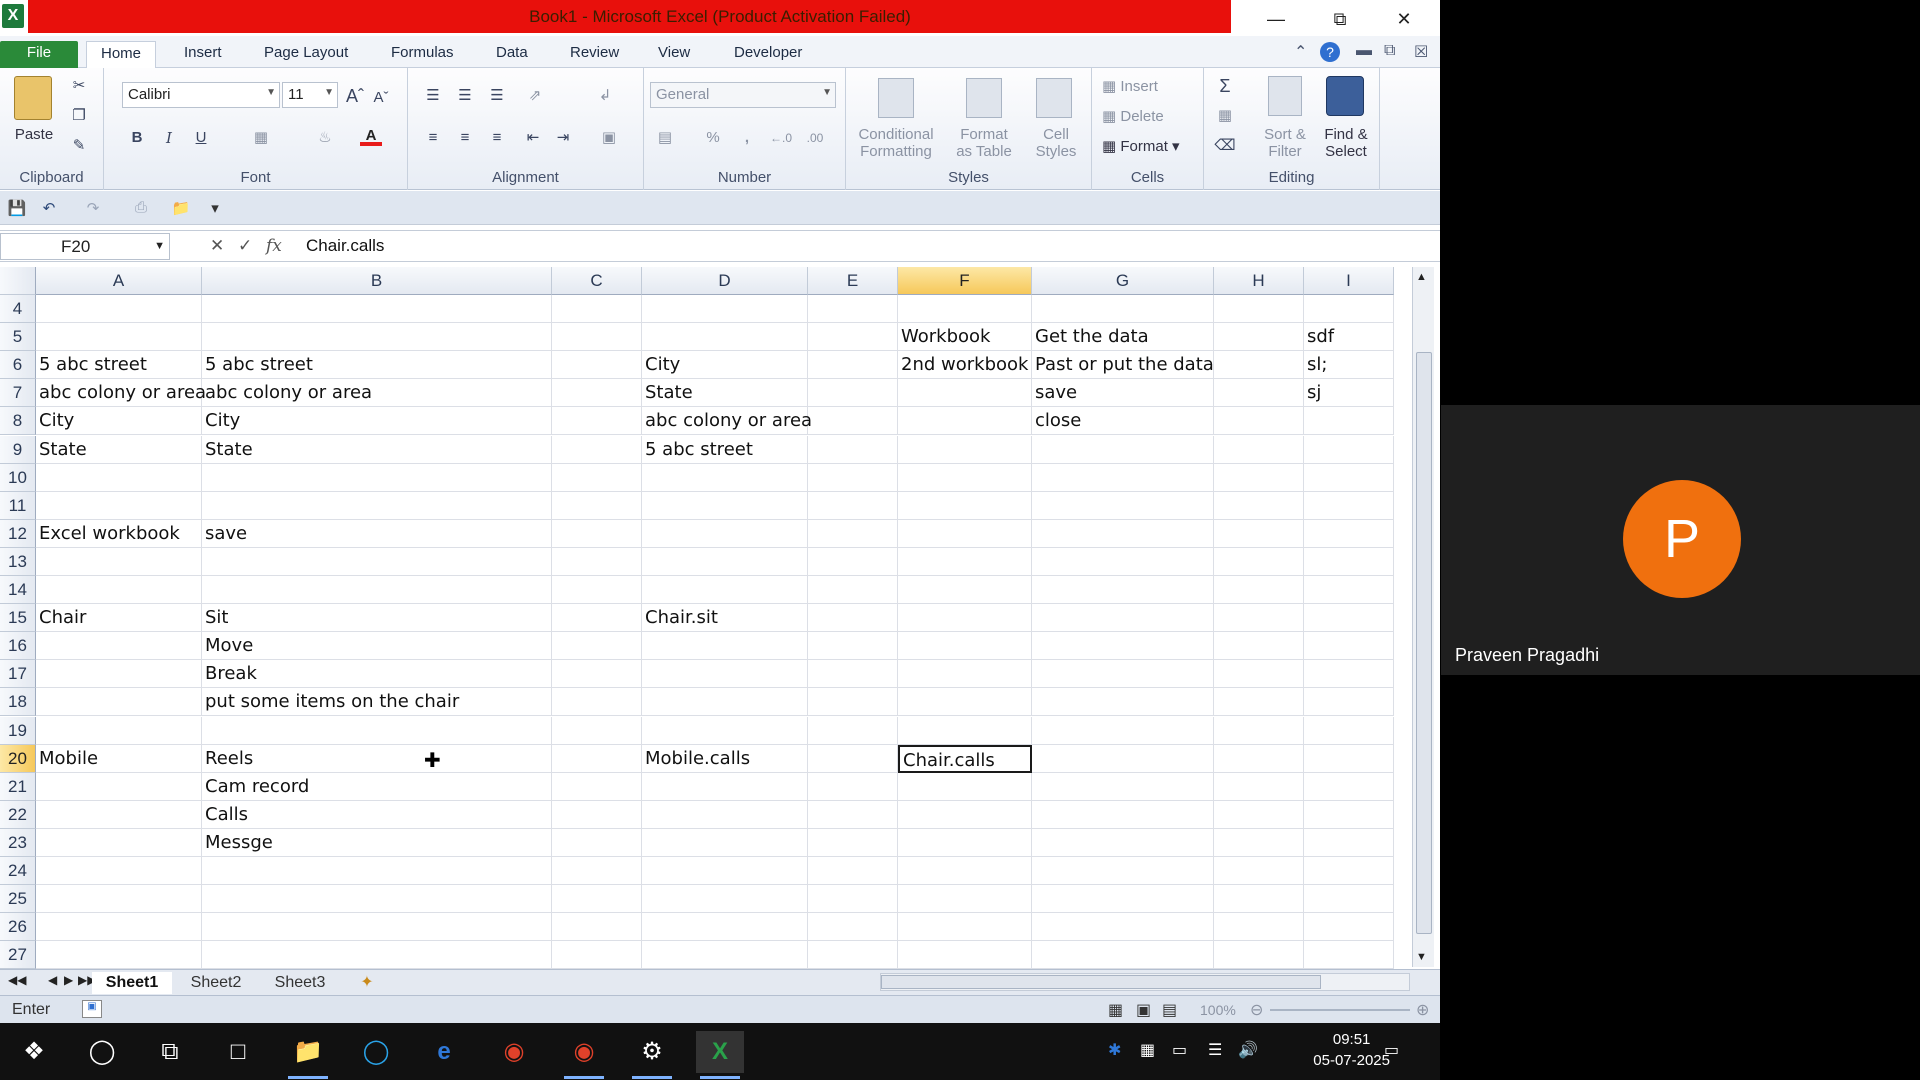  What do you see at coordinates (965, 674) in the screenshot?
I see `cell-f17` at bounding box center [965, 674].